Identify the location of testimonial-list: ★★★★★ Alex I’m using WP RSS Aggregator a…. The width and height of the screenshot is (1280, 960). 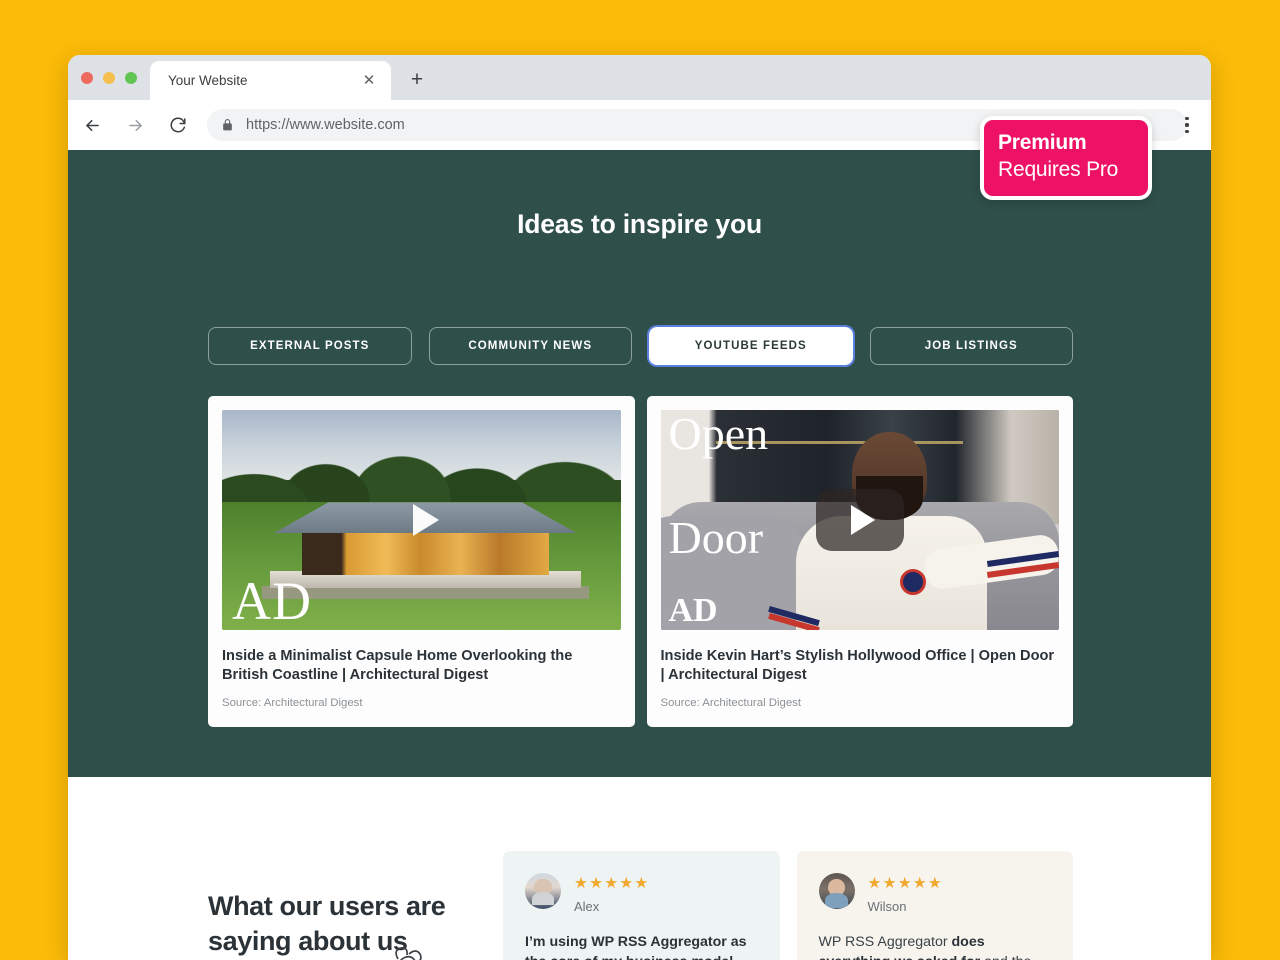
(788, 905).